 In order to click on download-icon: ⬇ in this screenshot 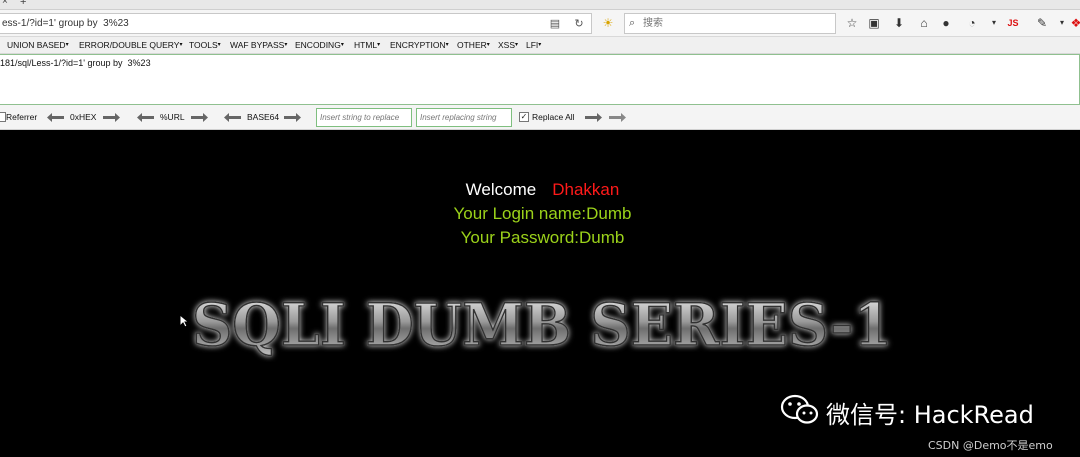, I will do `click(899, 23)`.